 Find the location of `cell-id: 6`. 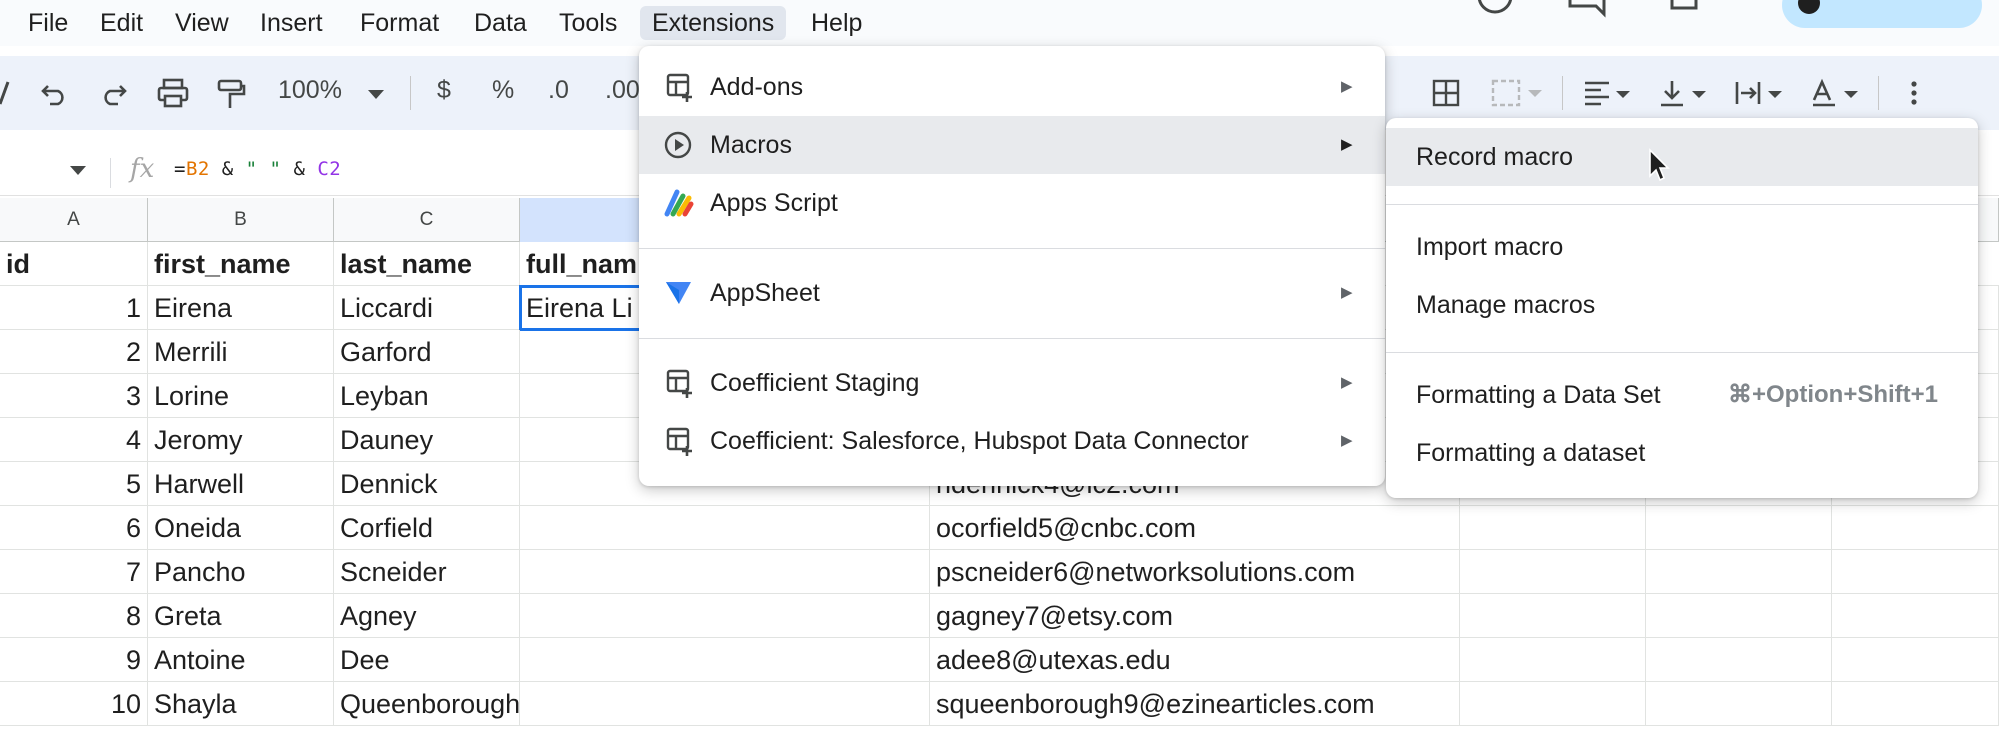

cell-id: 6 is located at coordinates (74, 528).